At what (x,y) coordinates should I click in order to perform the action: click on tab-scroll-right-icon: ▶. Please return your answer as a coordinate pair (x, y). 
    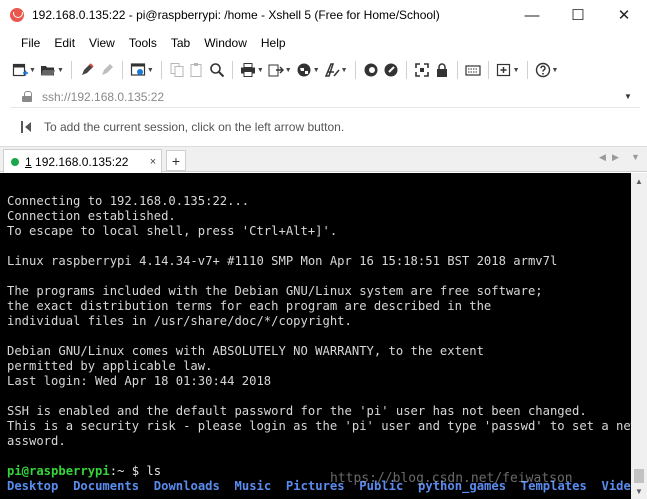
    Looking at the image, I should click on (615, 157).